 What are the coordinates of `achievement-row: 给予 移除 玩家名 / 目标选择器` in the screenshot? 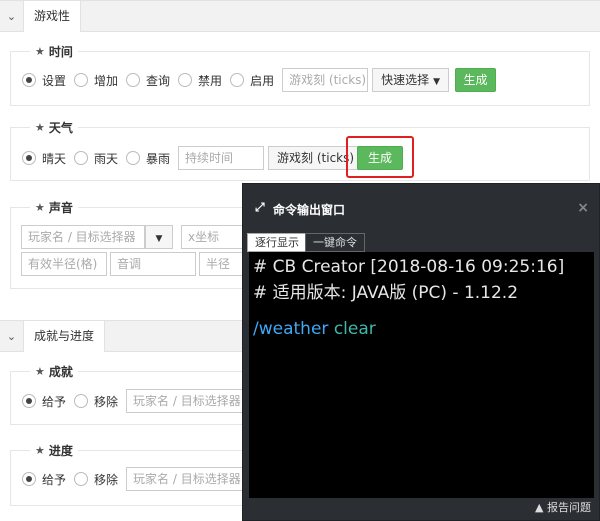 It's located at (137, 401).